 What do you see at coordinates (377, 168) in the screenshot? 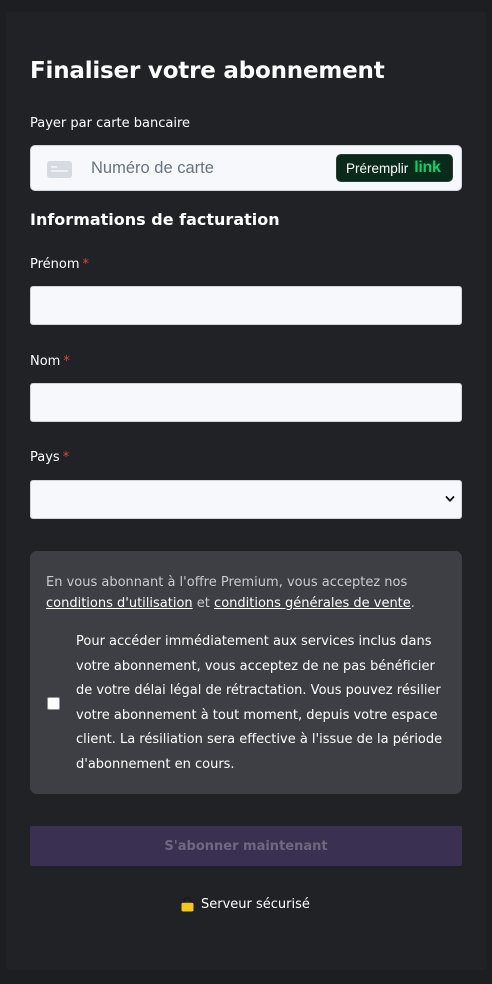
I see `link-autofill-label: Préremplir` at bounding box center [377, 168].